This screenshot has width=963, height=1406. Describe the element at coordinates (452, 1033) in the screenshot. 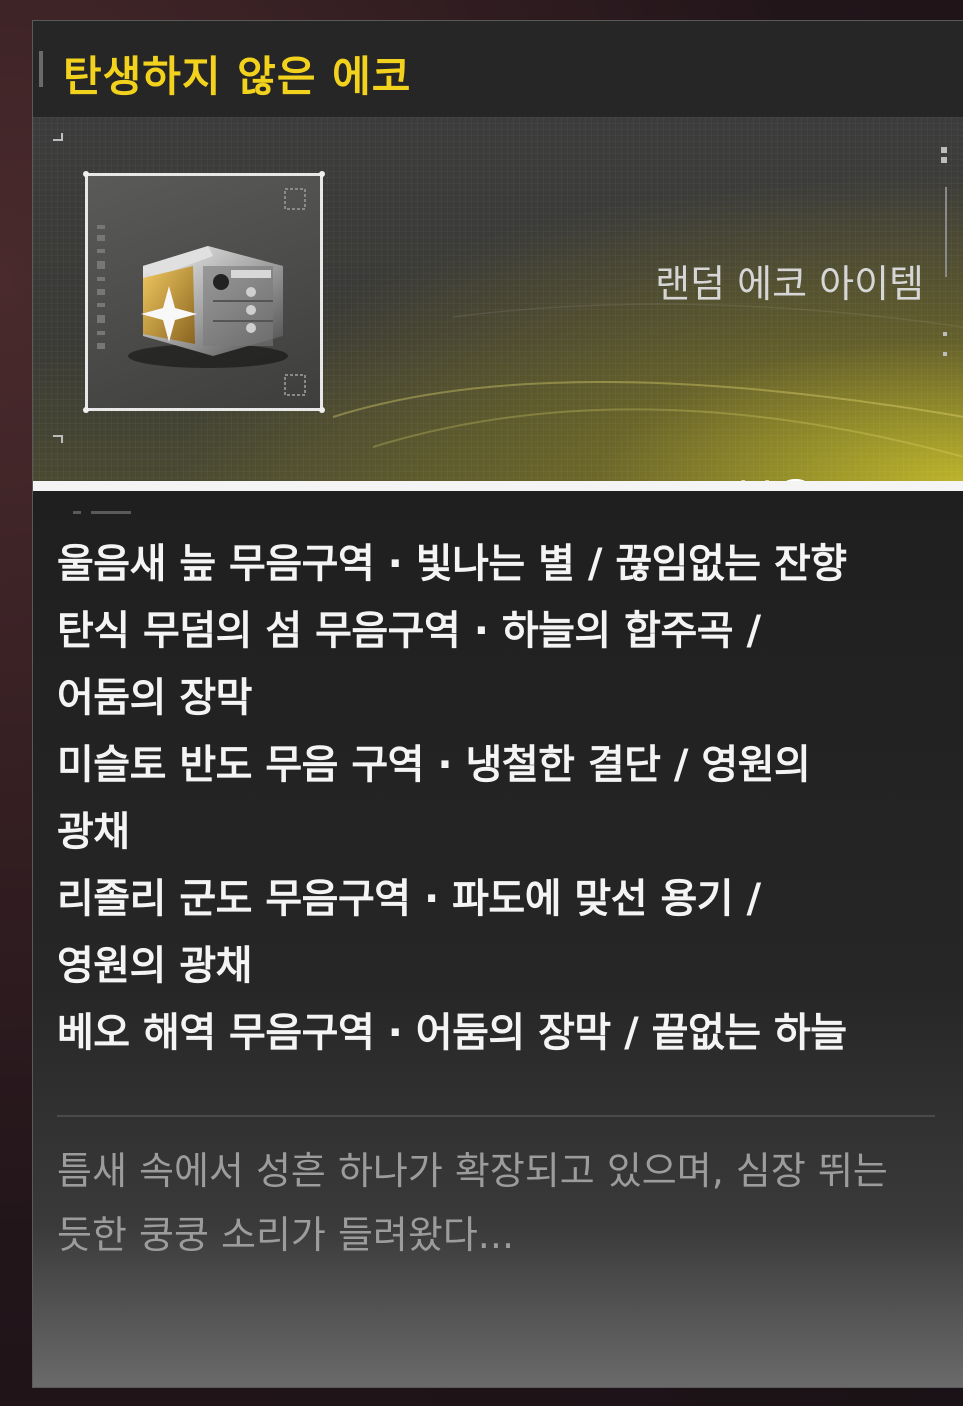

I see `location-line: 베오 해역 무음구역 · 어둠의 장막 / 끝없는 하늘` at that location.